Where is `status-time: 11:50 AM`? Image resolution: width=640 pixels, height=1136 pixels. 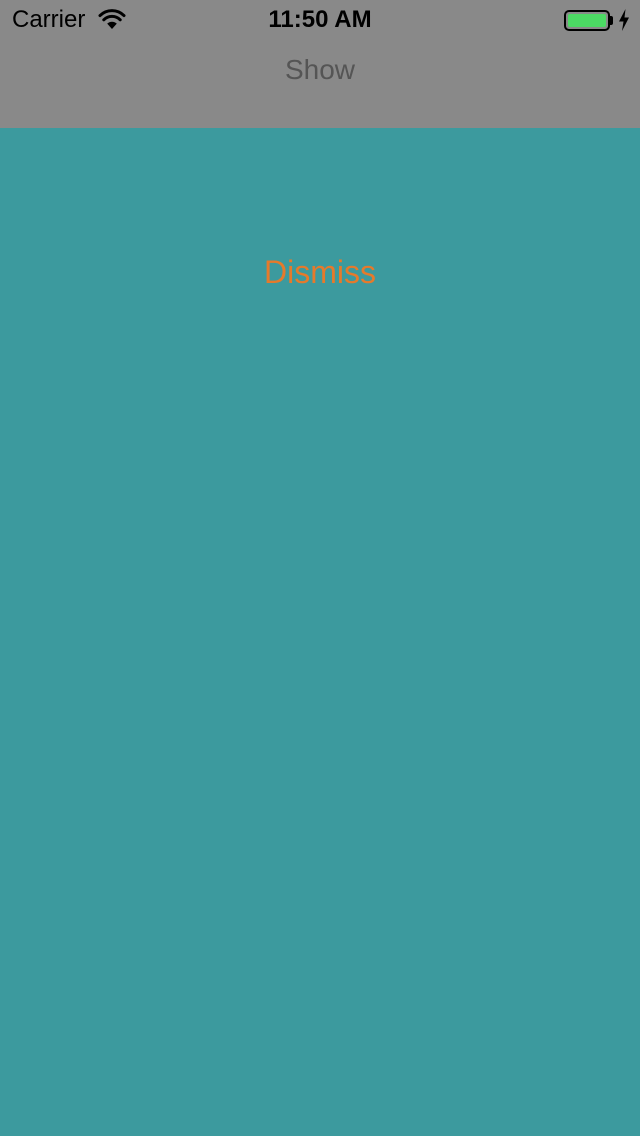
status-time: 11:50 AM is located at coordinates (320, 19).